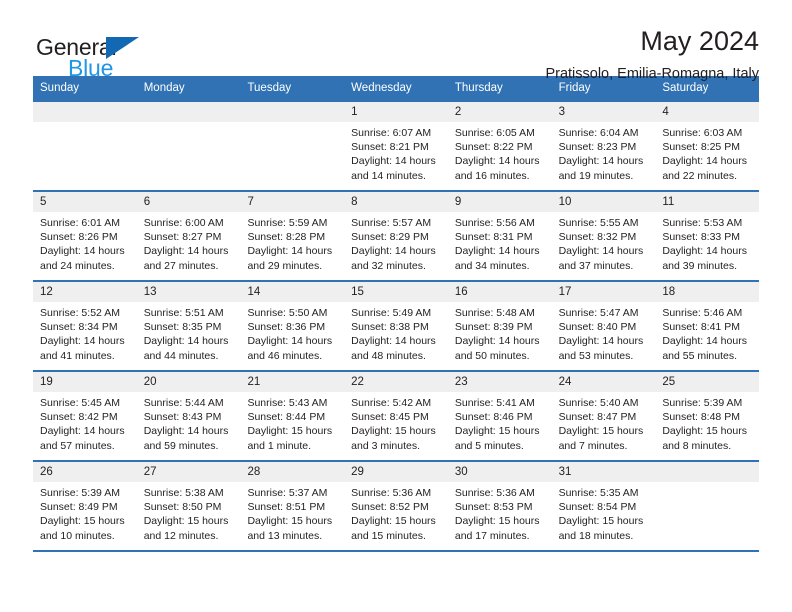  Describe the element at coordinates (494, 223) in the screenshot. I see `sunrise-text: Sunrise: 5:56 AM` at that location.